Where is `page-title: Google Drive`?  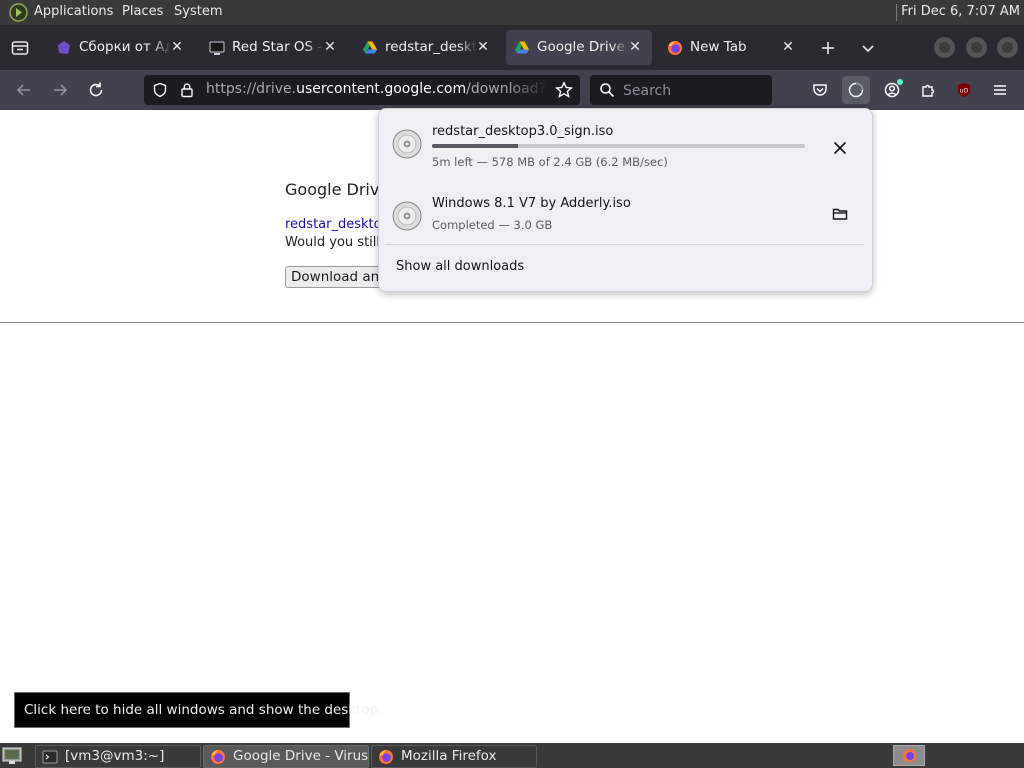
page-title: Google Drive is located at coordinates (337, 189).